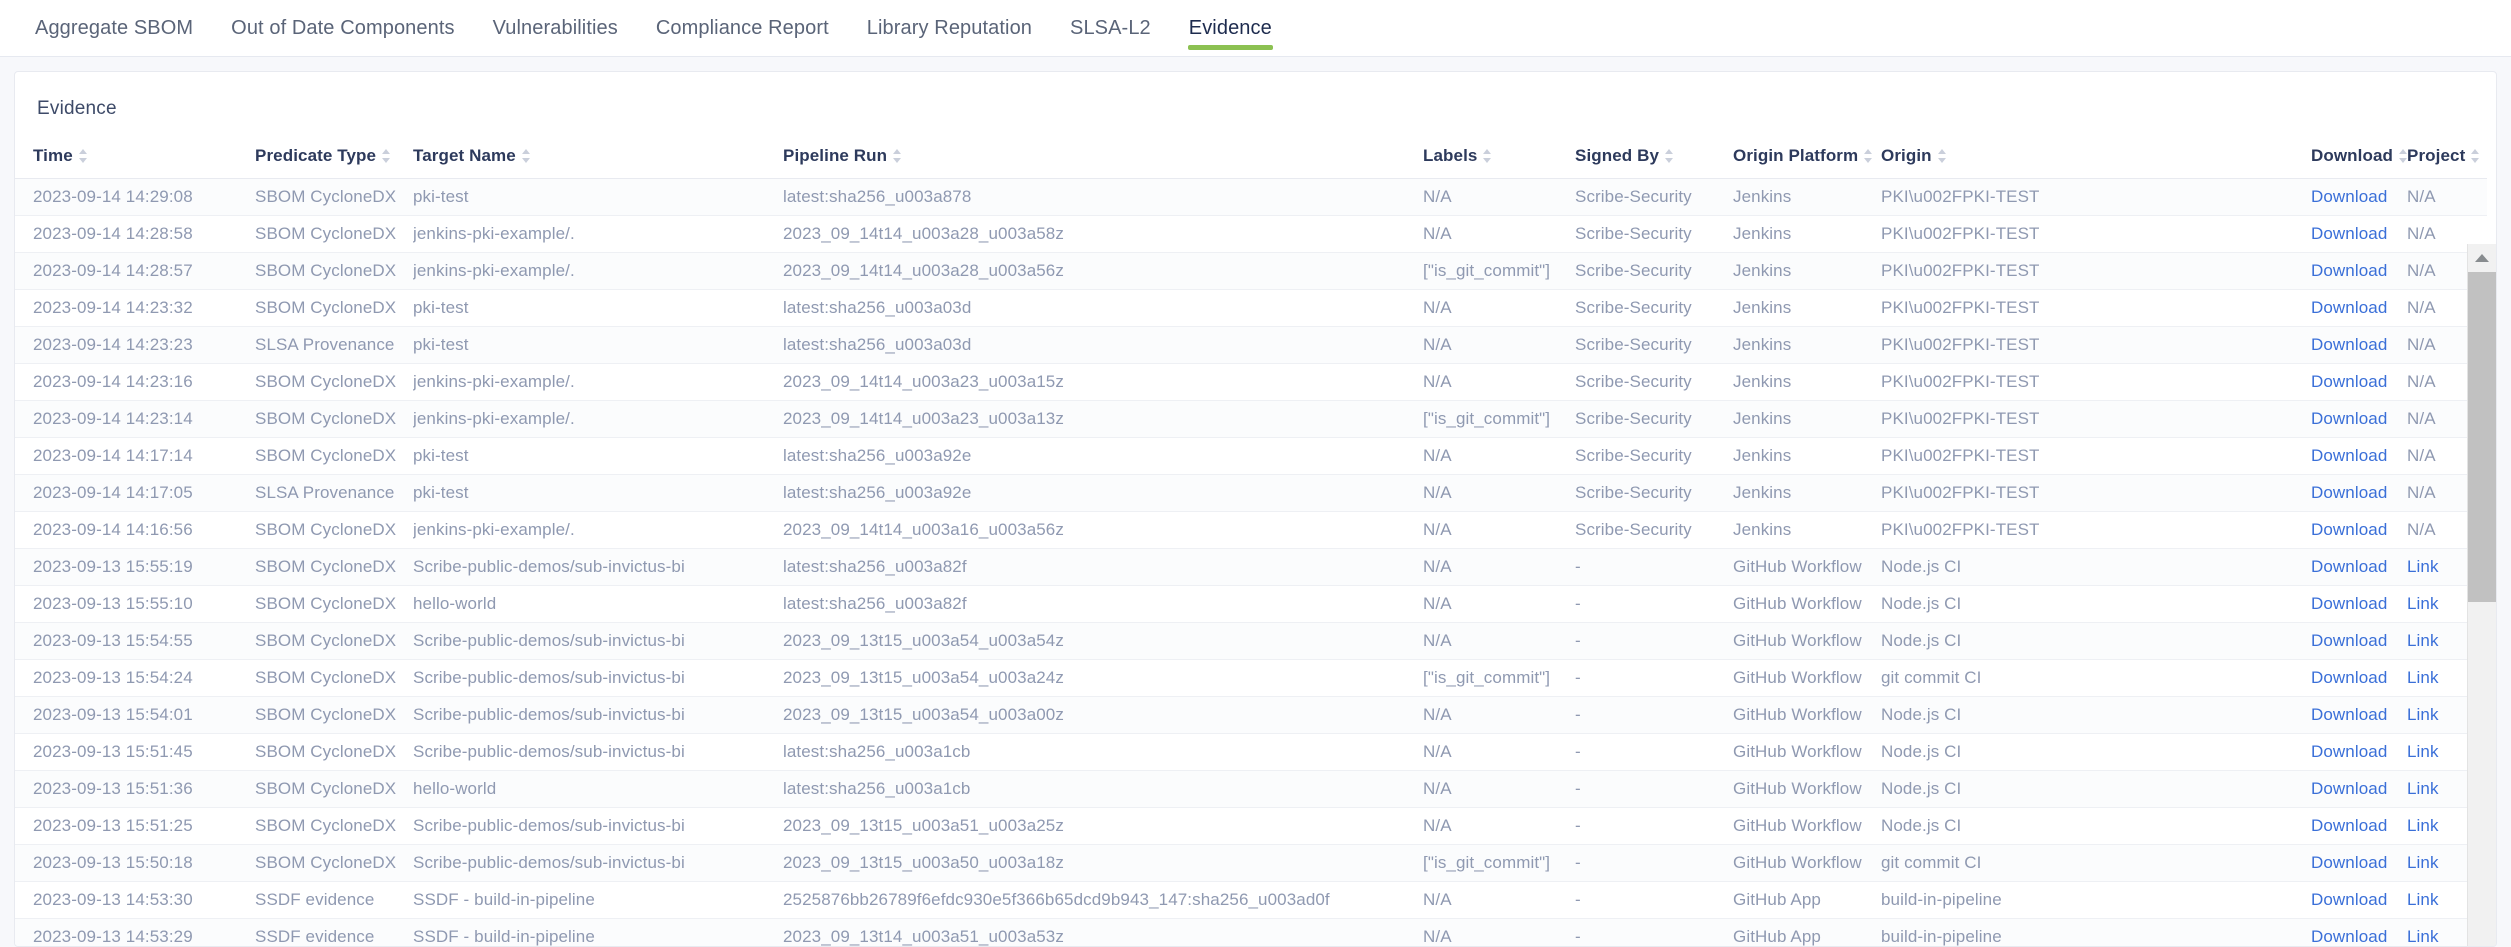 The image size is (2511, 947). Describe the element at coordinates (949, 28) in the screenshot. I see `tab-library-reputation: Library Reputation` at that location.